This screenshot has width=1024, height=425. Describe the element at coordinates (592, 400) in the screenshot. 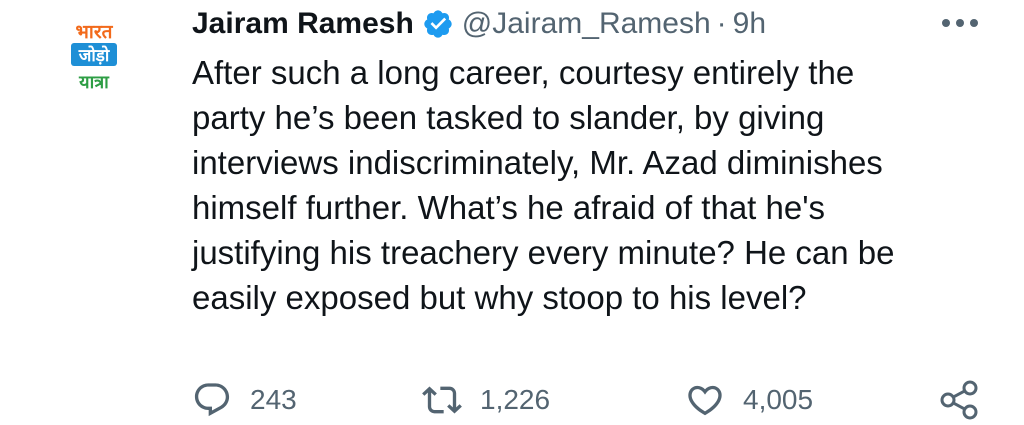

I see `tweet-actions: 243 1,226 4,005` at that location.